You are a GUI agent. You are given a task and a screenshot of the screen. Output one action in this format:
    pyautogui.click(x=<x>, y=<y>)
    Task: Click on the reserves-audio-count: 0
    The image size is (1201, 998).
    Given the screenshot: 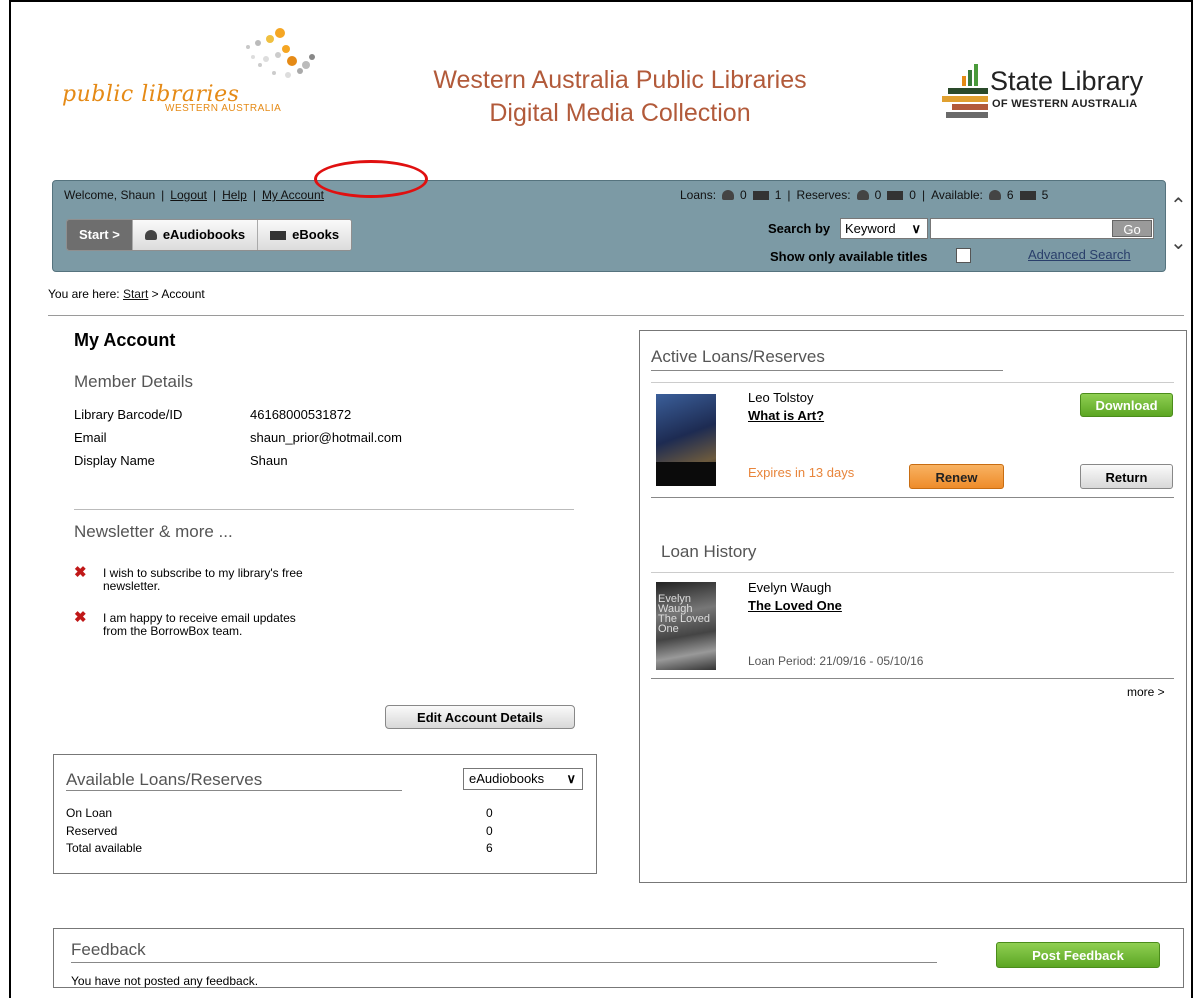 What is the action you would take?
    pyautogui.click(x=878, y=195)
    